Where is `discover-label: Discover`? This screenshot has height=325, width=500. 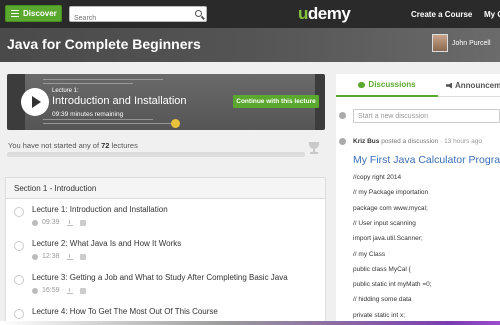
discover-label: Discover is located at coordinates (40, 13).